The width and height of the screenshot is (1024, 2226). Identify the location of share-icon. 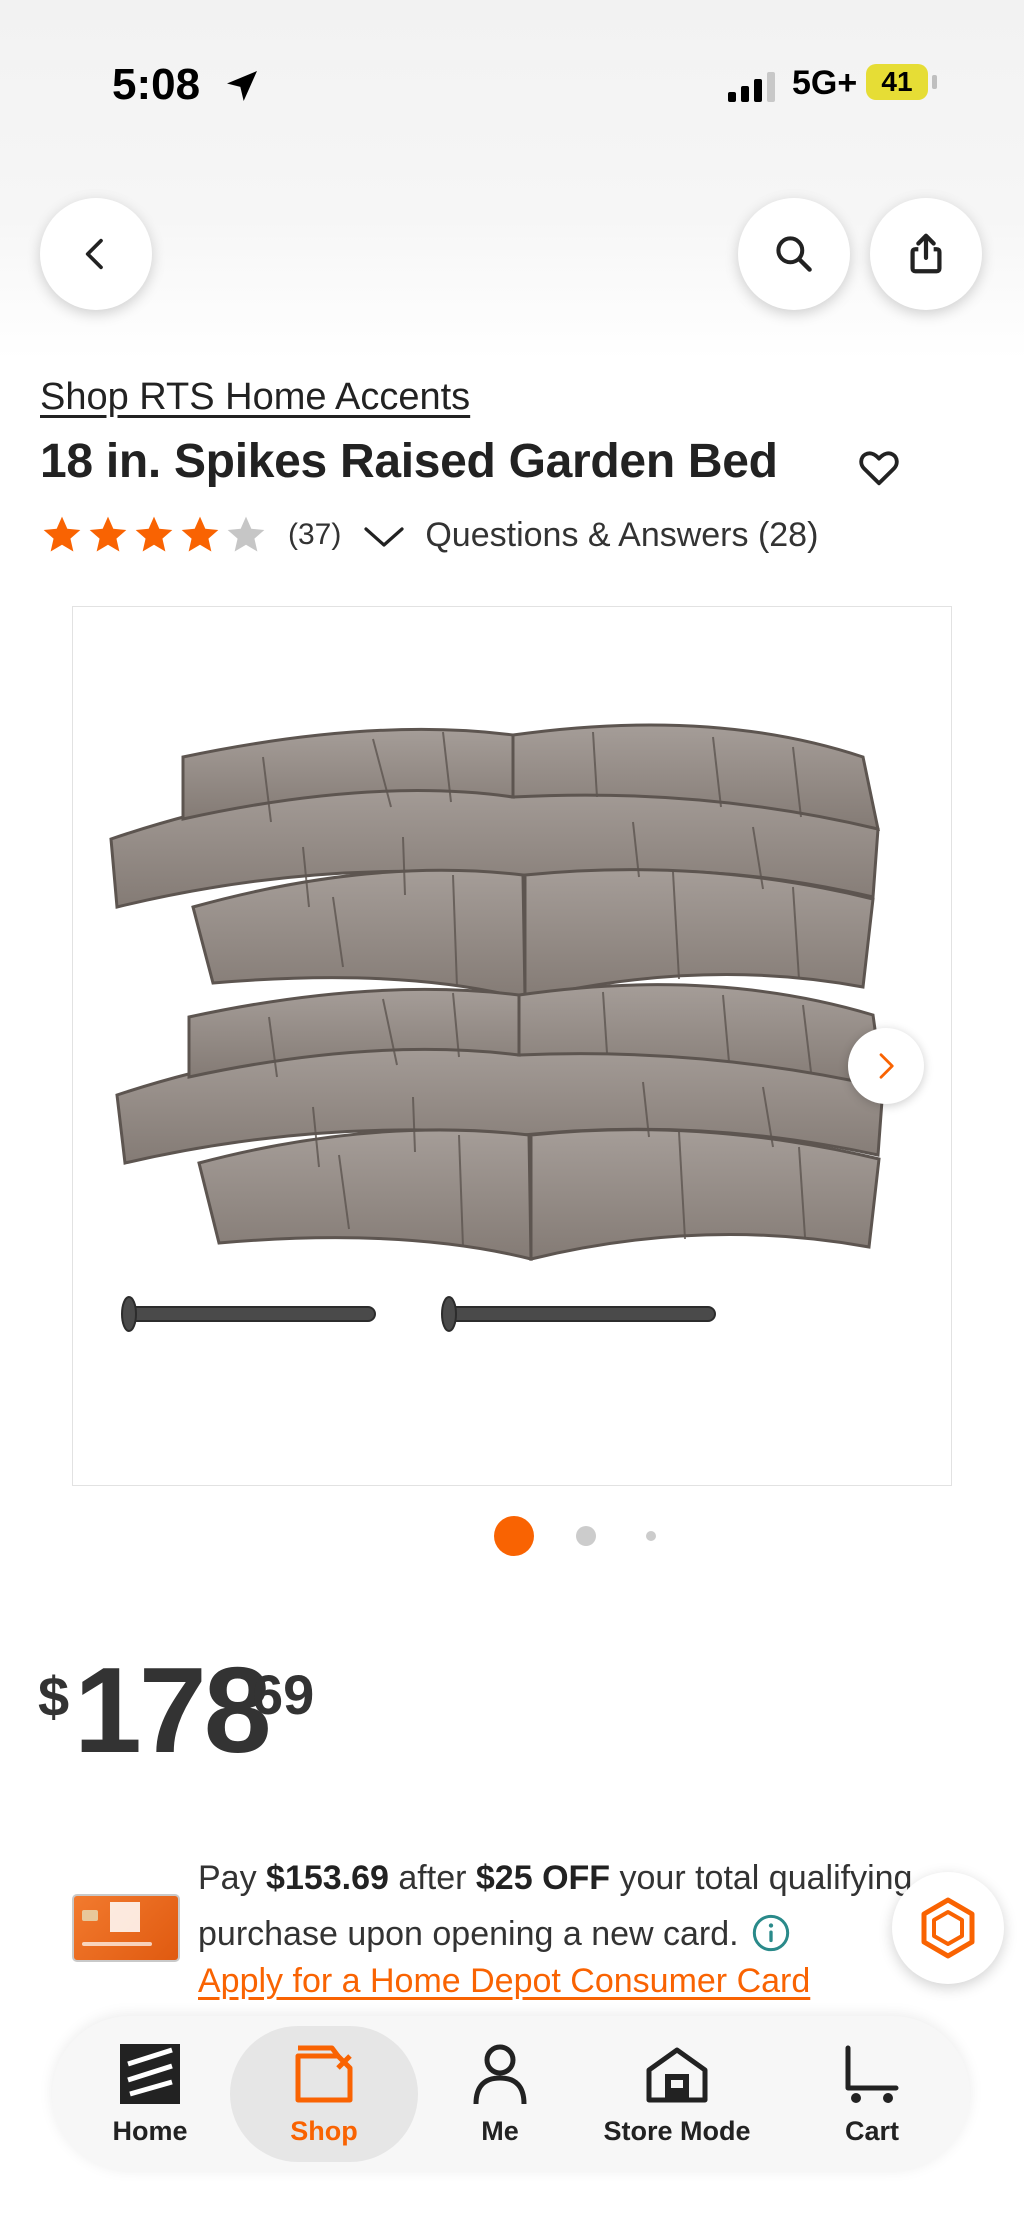
(926, 253).